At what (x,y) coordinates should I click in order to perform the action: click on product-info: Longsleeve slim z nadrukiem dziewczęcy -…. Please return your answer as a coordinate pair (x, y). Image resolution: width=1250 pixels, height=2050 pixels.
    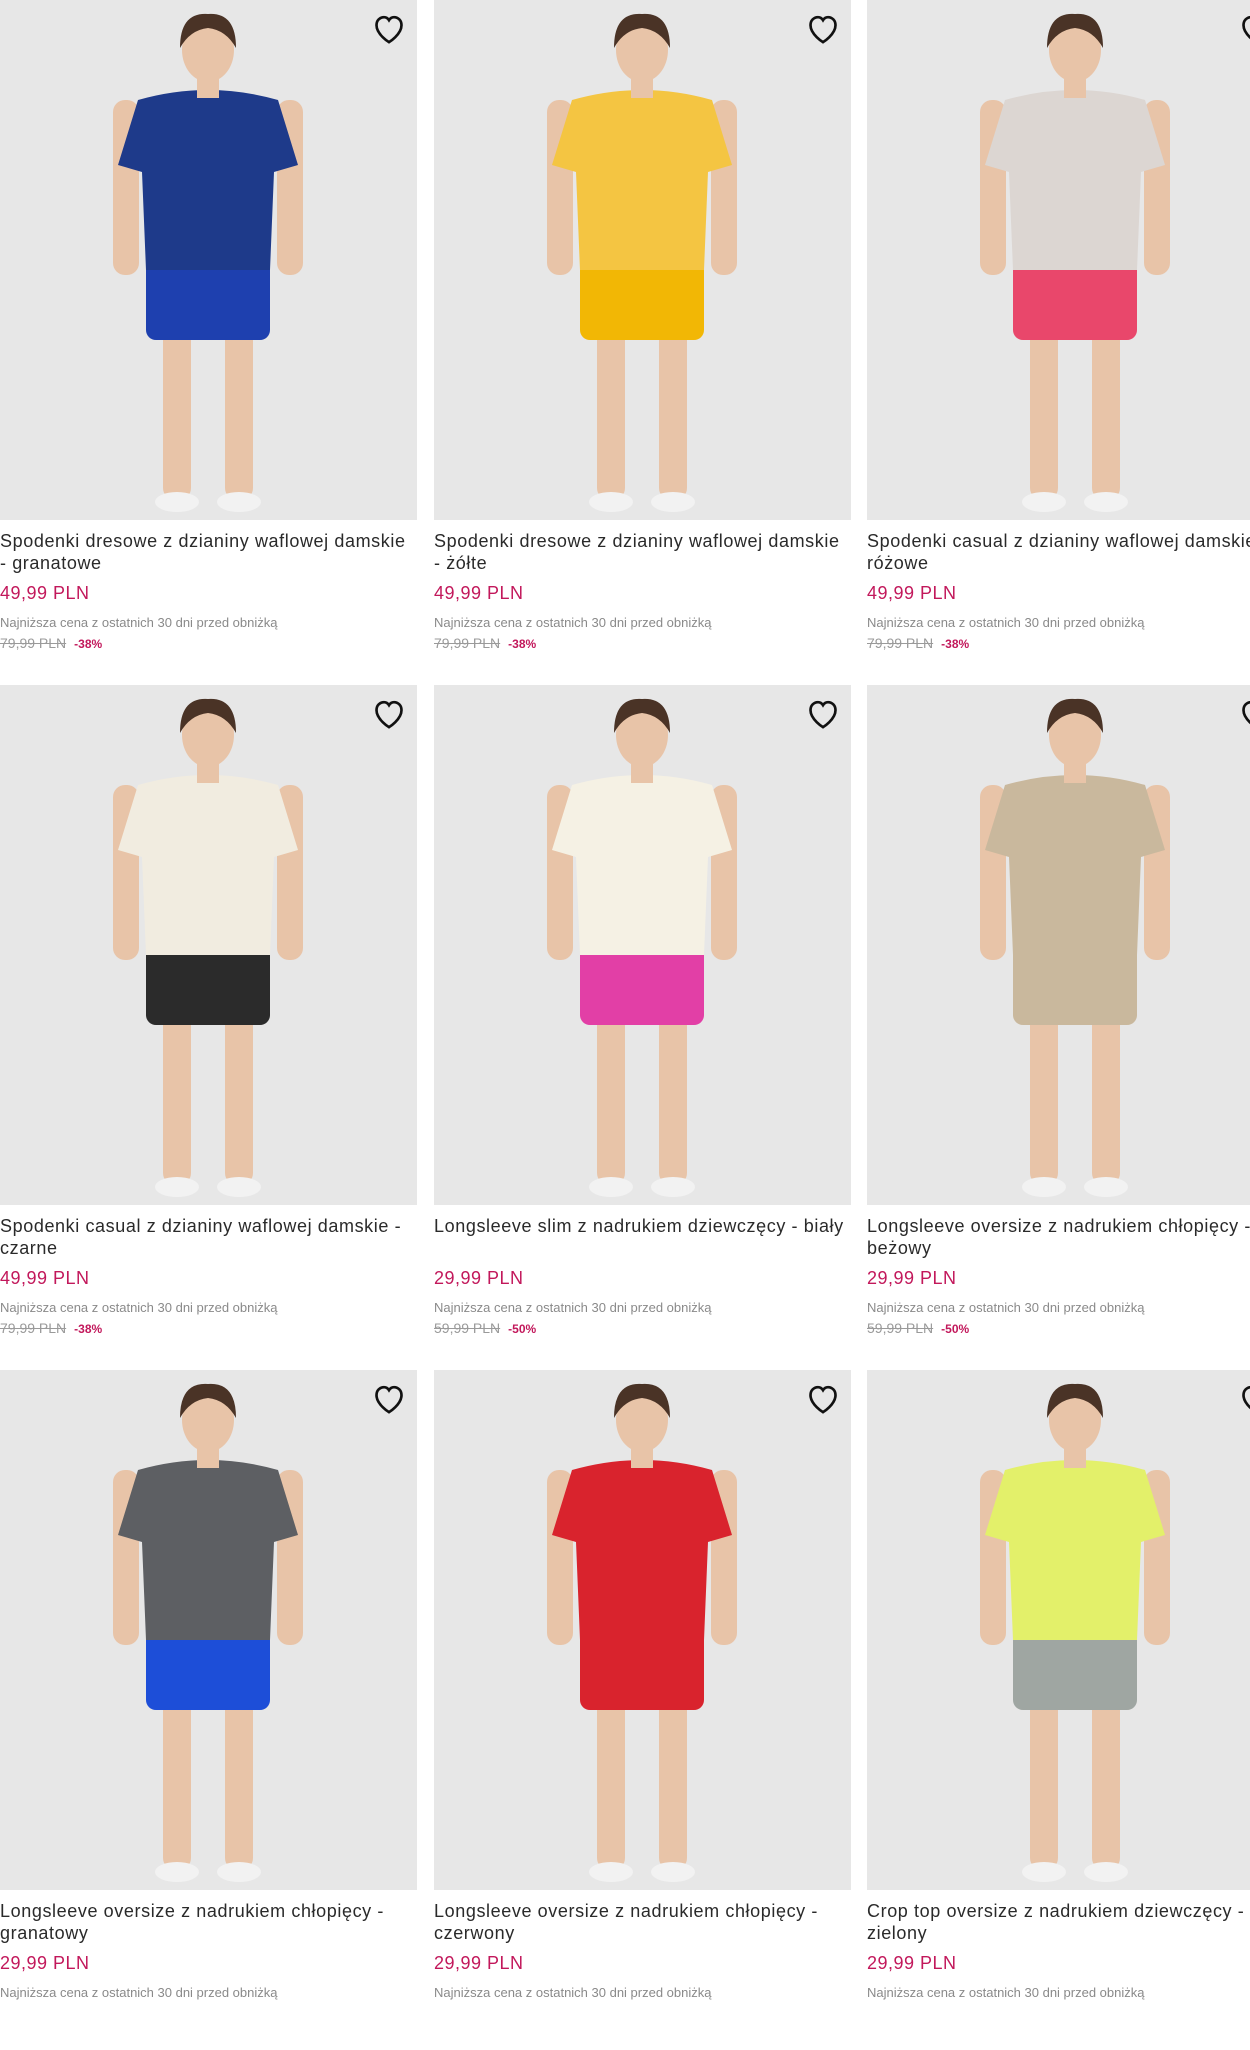
    Looking at the image, I should click on (642, 1290).